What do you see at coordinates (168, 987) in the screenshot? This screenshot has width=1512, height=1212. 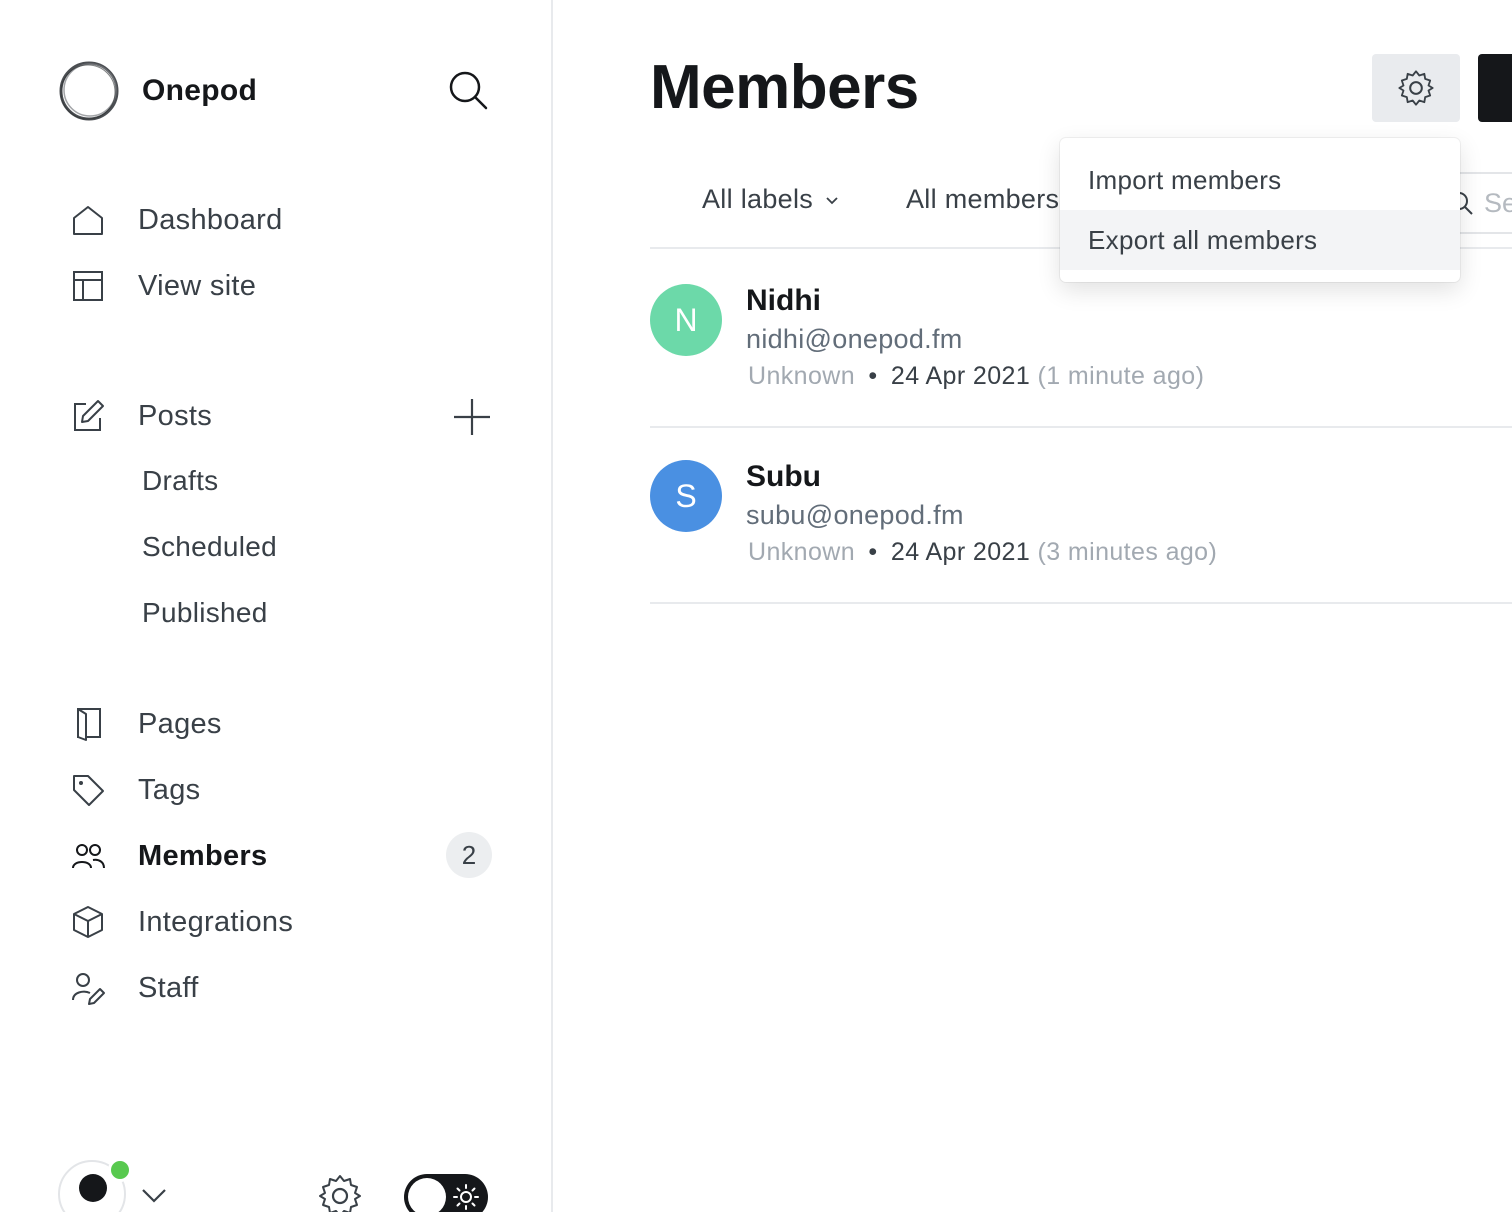 I see `sidebar-item-label: Staff` at bounding box center [168, 987].